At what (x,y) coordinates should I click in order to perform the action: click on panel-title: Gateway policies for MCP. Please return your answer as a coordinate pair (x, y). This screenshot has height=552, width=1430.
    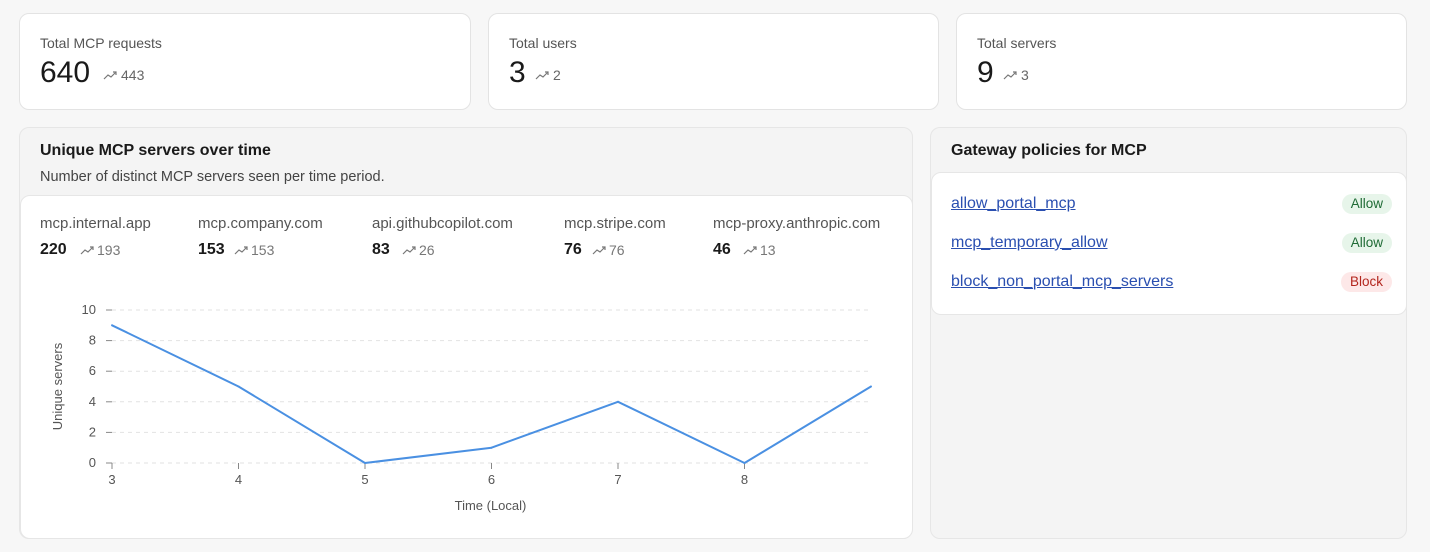
    Looking at the image, I should click on (1049, 150).